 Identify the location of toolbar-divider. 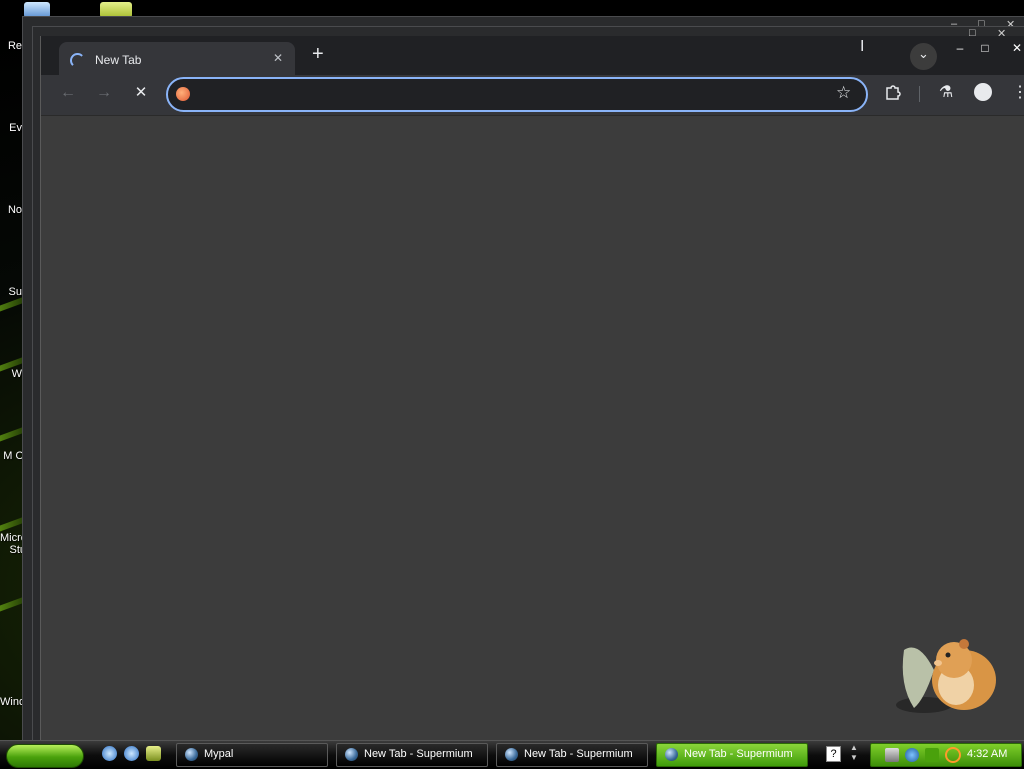
(919, 94).